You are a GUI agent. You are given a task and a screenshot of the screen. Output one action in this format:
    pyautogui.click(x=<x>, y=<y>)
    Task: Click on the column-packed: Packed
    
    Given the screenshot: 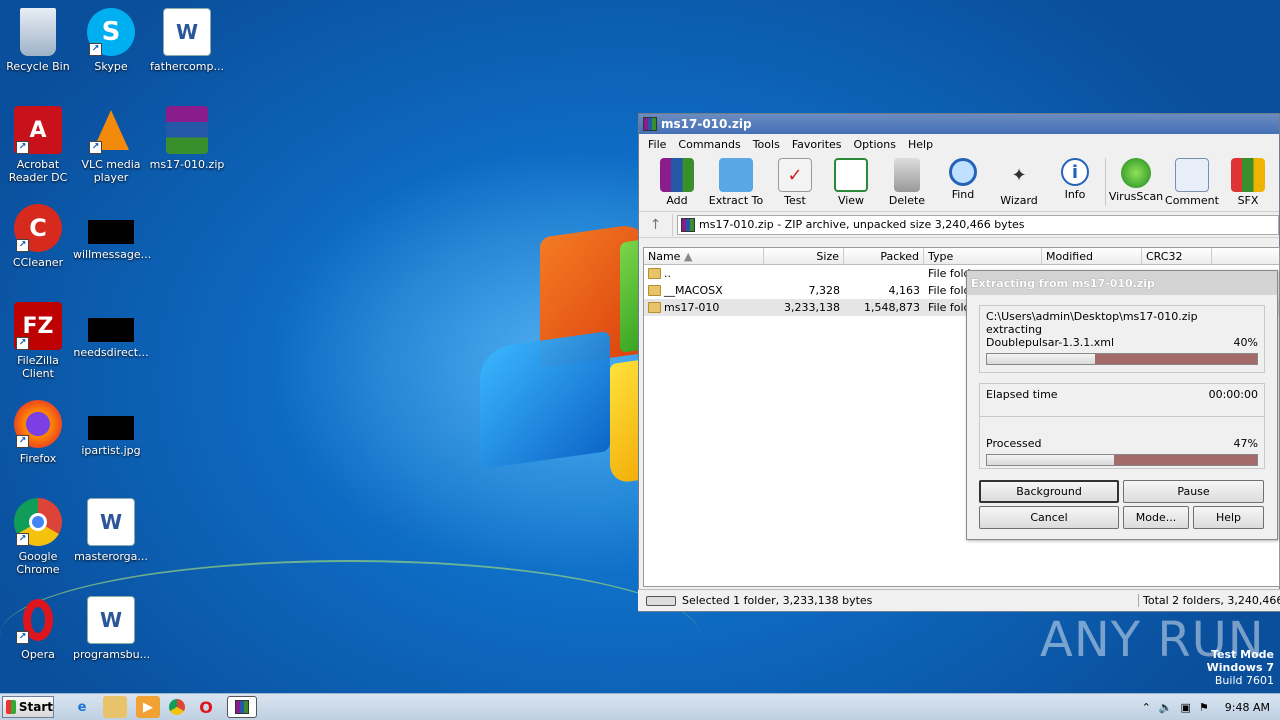 What is the action you would take?
    pyautogui.click(x=884, y=256)
    